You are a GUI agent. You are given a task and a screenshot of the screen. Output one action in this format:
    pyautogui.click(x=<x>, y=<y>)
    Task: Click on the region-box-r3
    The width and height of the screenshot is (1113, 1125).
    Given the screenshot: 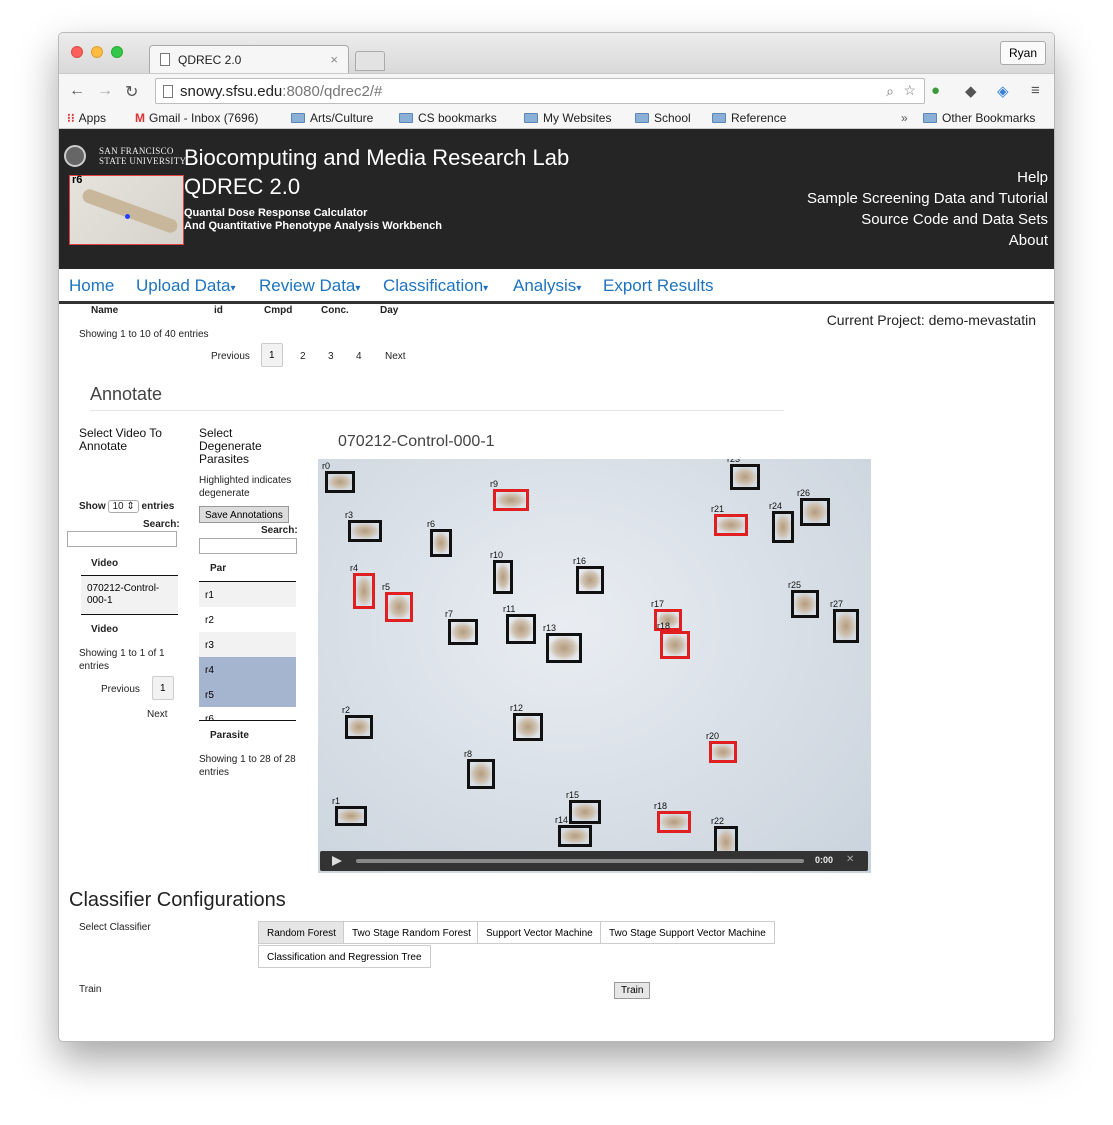 What is the action you would take?
    pyautogui.click(x=365, y=531)
    